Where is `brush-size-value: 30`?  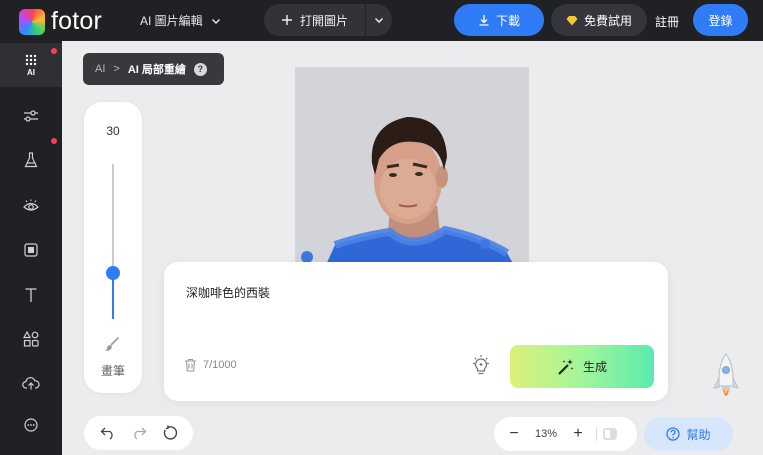 brush-size-value: 30 is located at coordinates (113, 131).